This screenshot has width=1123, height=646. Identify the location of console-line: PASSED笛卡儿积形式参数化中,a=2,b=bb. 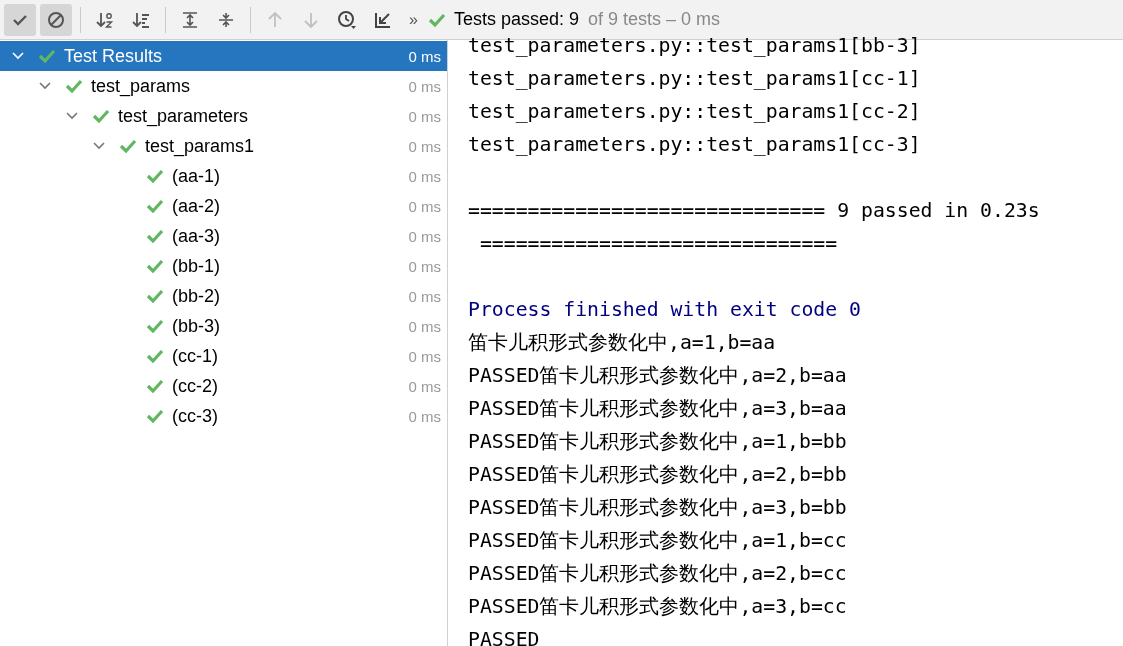
(658, 475).